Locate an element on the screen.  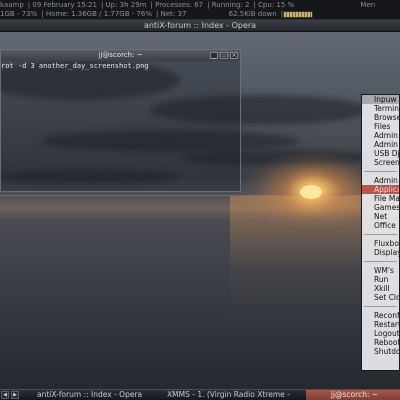
menu-item: Reboot is located at coordinates (380, 342).